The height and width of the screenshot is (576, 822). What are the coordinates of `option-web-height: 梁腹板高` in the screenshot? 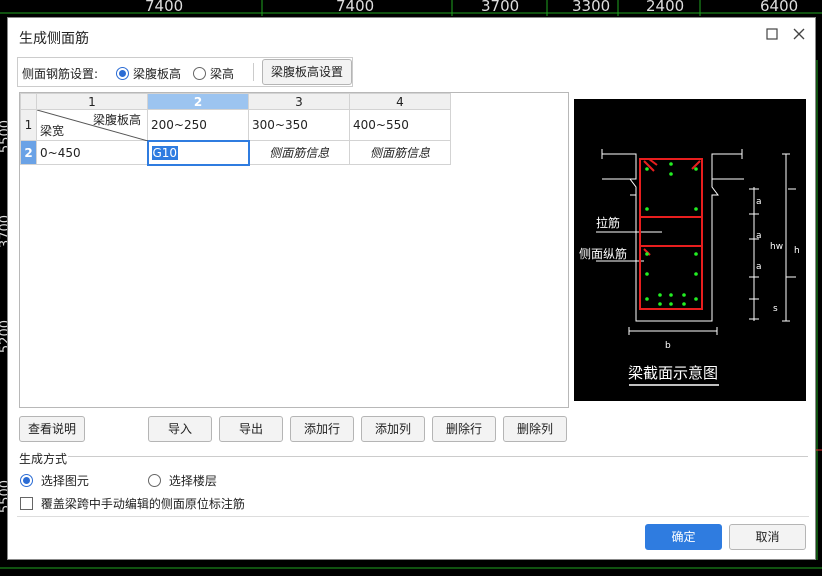 It's located at (148, 73).